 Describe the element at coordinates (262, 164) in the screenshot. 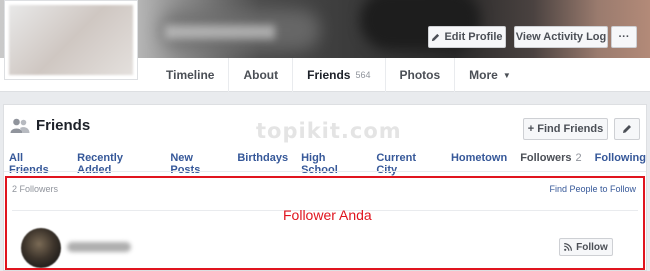

I see `subtab-birthdays: Birthdays` at that location.